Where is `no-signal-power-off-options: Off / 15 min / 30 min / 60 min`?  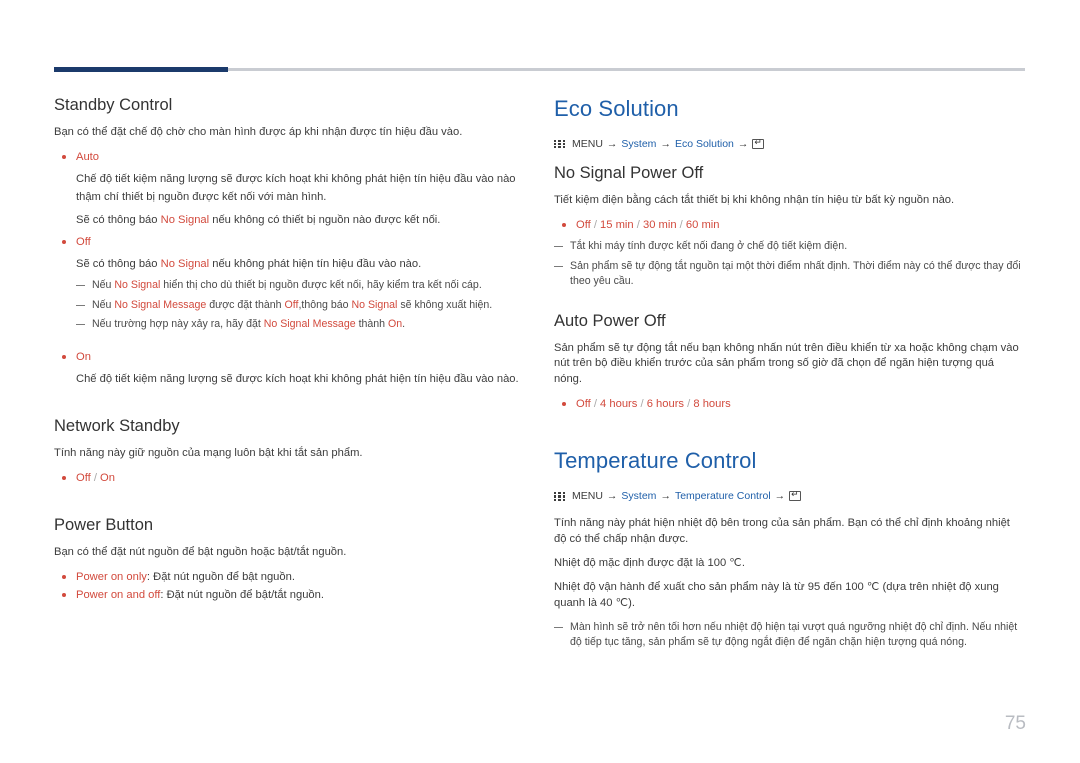 no-signal-power-off-options: Off / 15 min / 30 min / 60 min is located at coordinates (789, 225).